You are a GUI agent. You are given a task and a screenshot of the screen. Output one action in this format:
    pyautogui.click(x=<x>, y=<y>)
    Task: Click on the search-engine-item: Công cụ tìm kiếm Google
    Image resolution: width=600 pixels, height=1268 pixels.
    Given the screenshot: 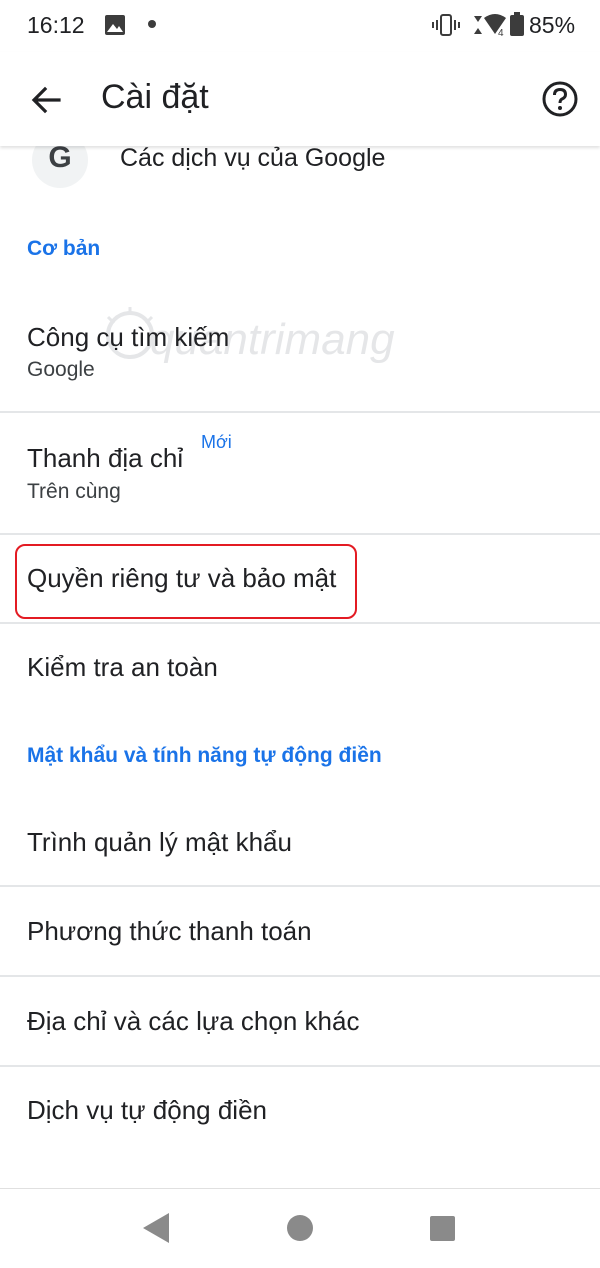 What is the action you would take?
    pyautogui.click(x=300, y=365)
    